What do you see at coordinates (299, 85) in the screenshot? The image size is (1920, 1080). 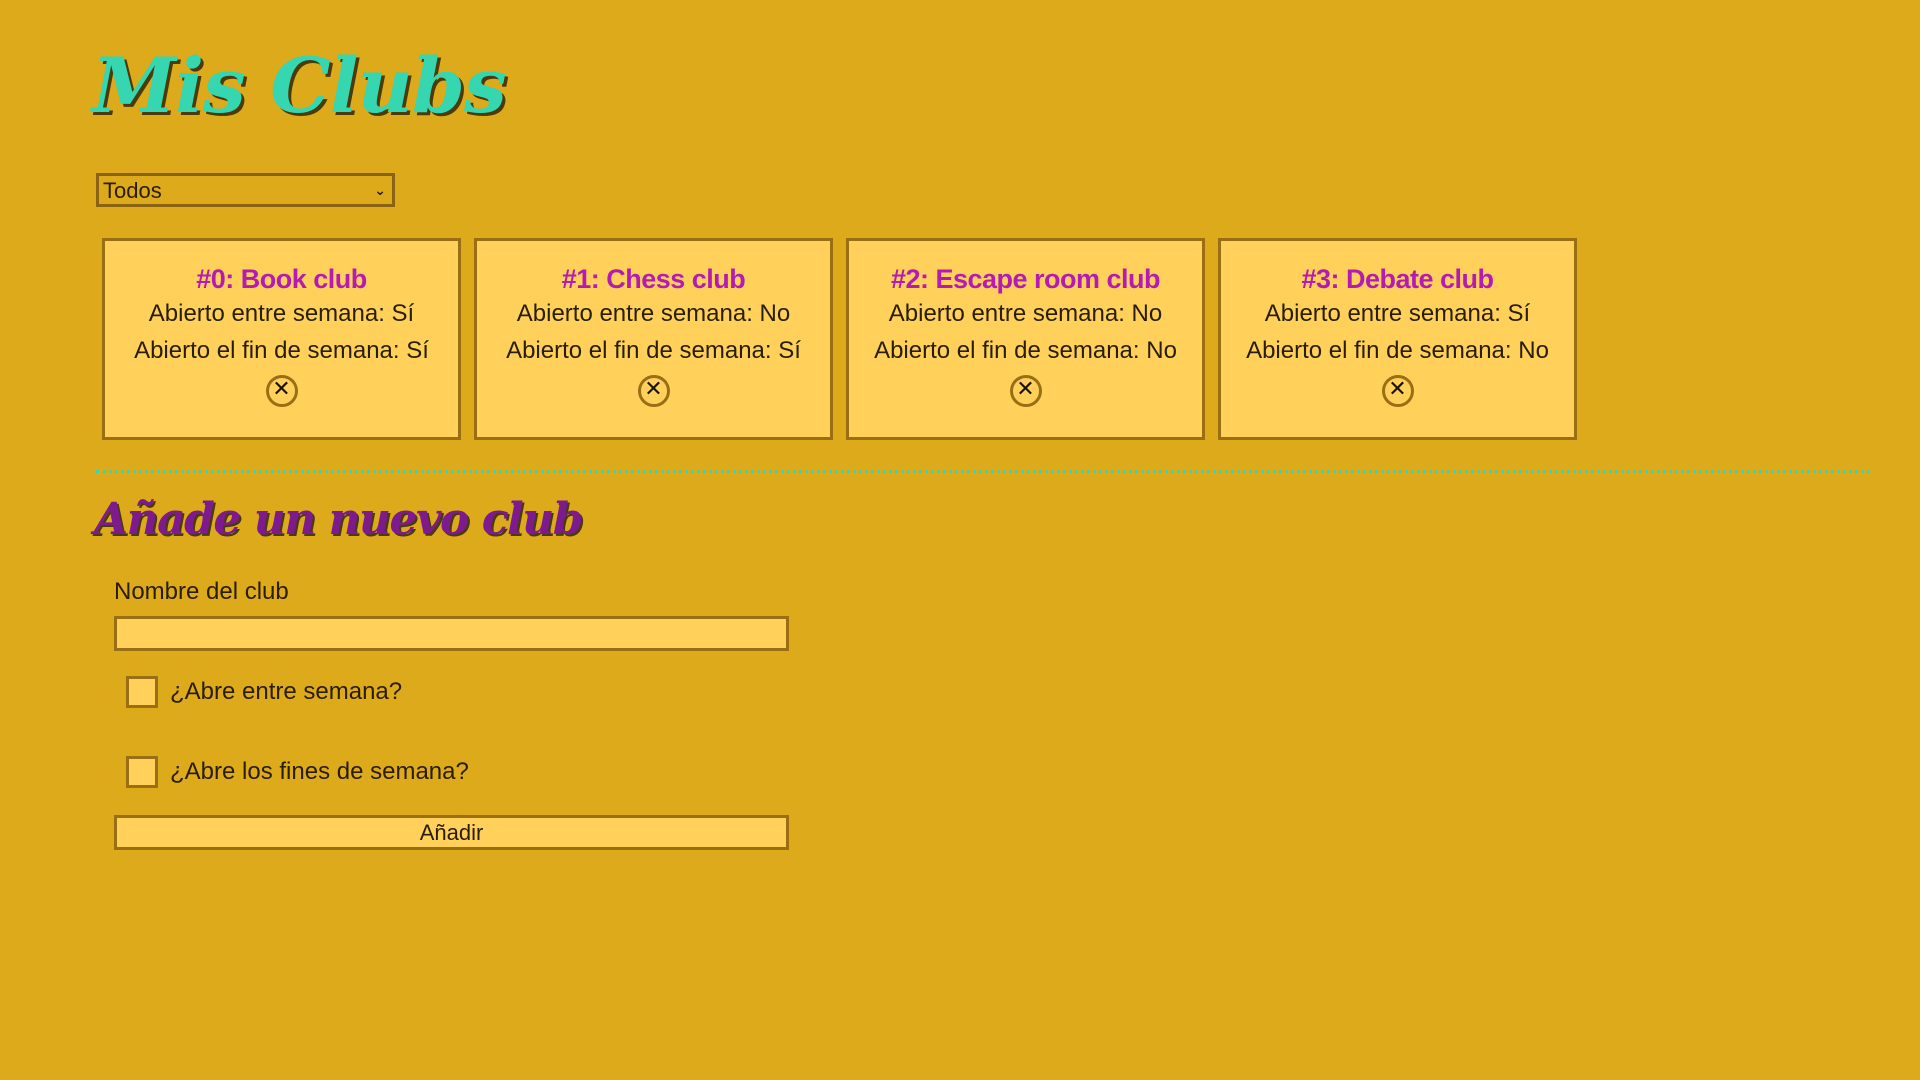 I see `page-title: Mis Clubs` at bounding box center [299, 85].